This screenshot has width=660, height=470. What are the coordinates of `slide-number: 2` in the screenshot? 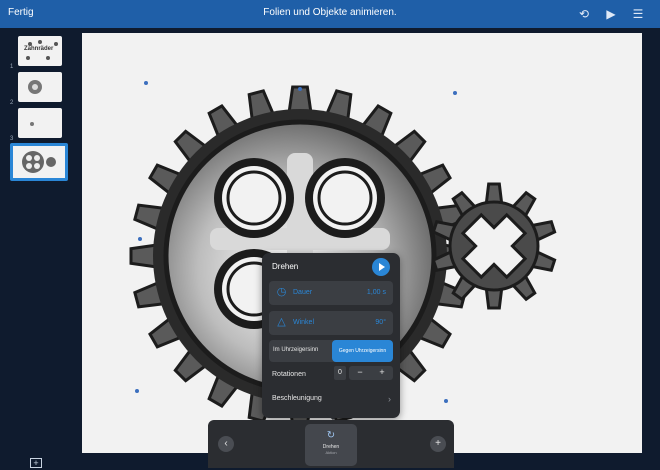 It's located at (12, 103).